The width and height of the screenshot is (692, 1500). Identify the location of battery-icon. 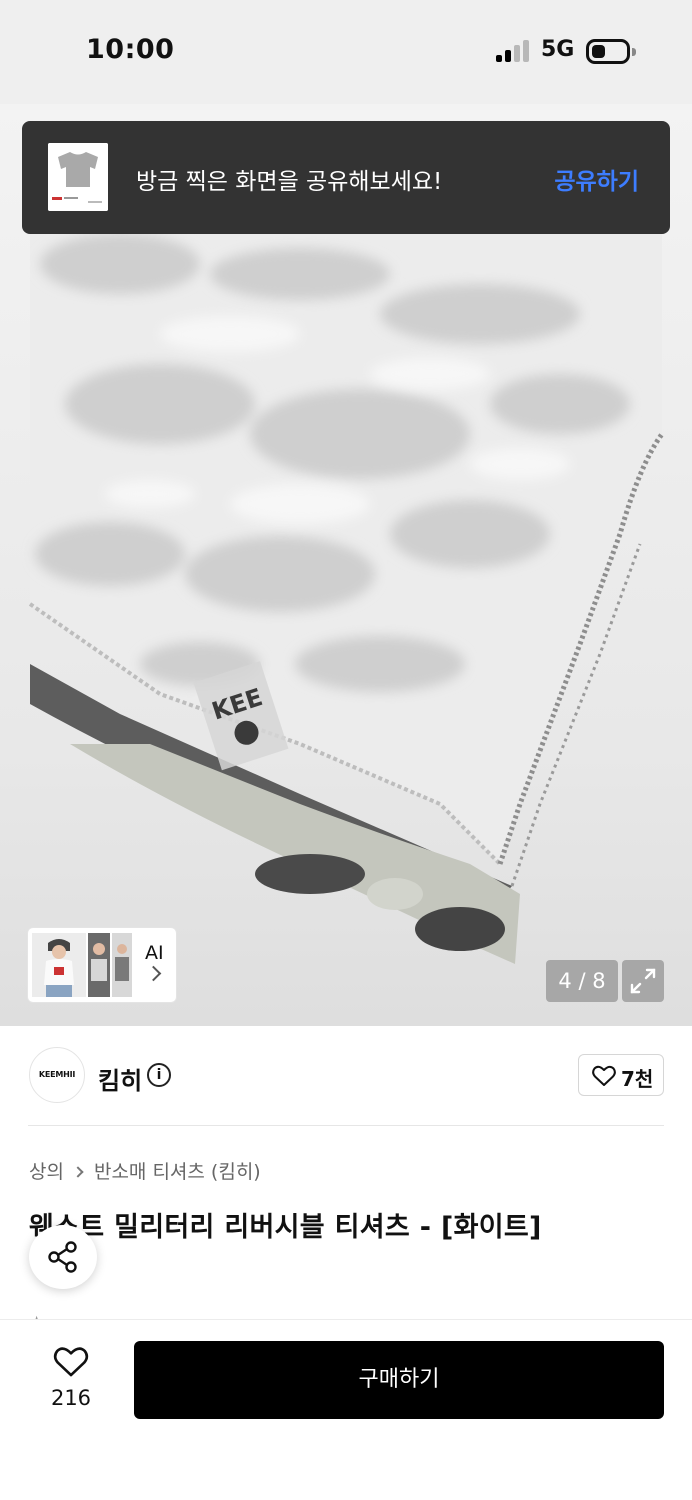
(611, 51).